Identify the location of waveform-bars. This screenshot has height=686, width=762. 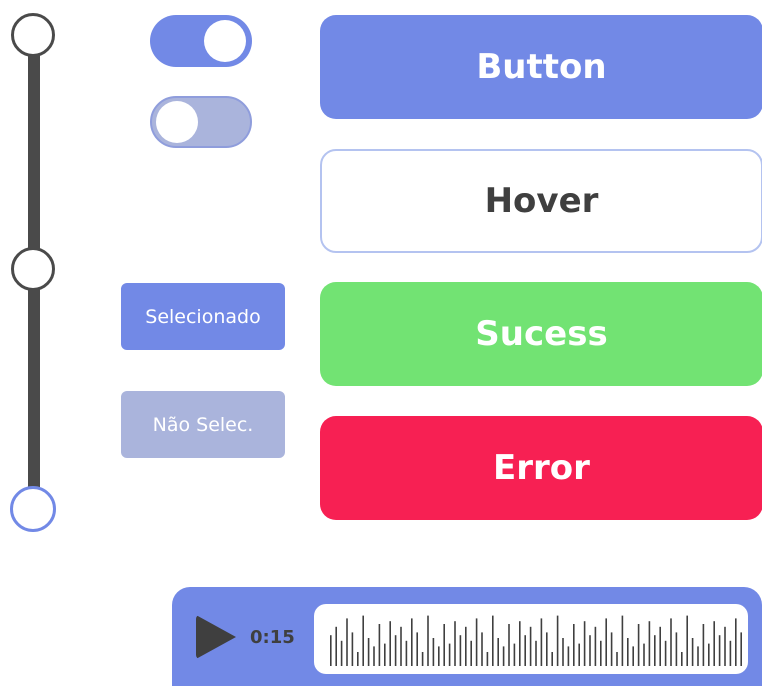
(536, 640).